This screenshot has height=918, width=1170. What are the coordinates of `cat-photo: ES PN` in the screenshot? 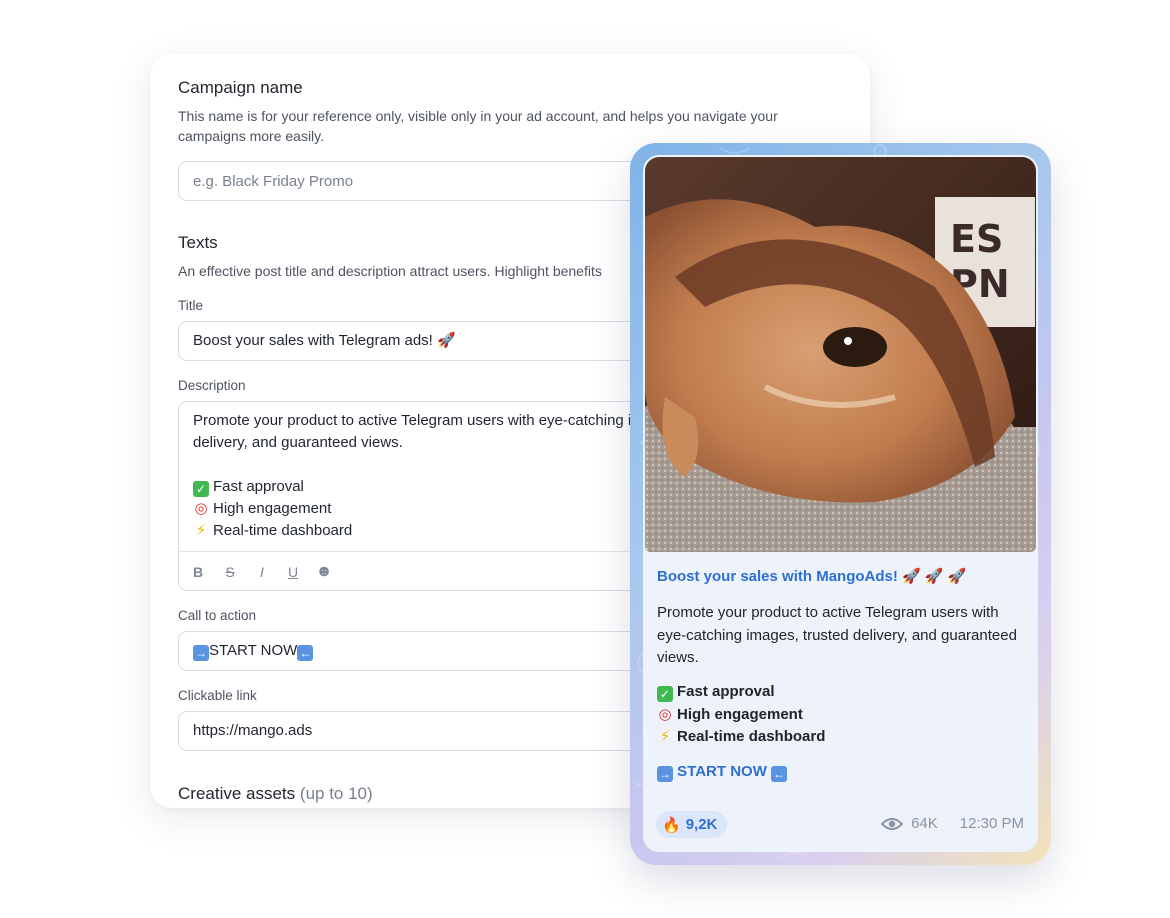 It's located at (840, 354).